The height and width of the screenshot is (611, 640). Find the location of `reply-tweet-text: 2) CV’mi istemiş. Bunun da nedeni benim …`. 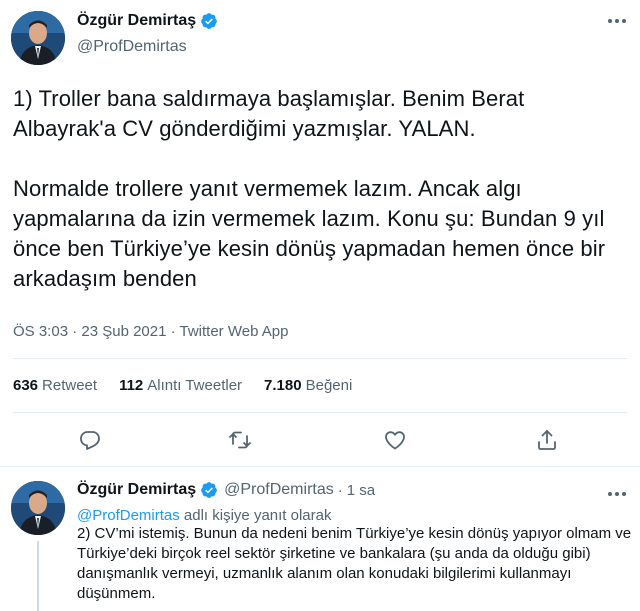

reply-tweet-text: 2) CV’mi istemiş. Bunun da nedeni benim … is located at coordinates (354, 563).